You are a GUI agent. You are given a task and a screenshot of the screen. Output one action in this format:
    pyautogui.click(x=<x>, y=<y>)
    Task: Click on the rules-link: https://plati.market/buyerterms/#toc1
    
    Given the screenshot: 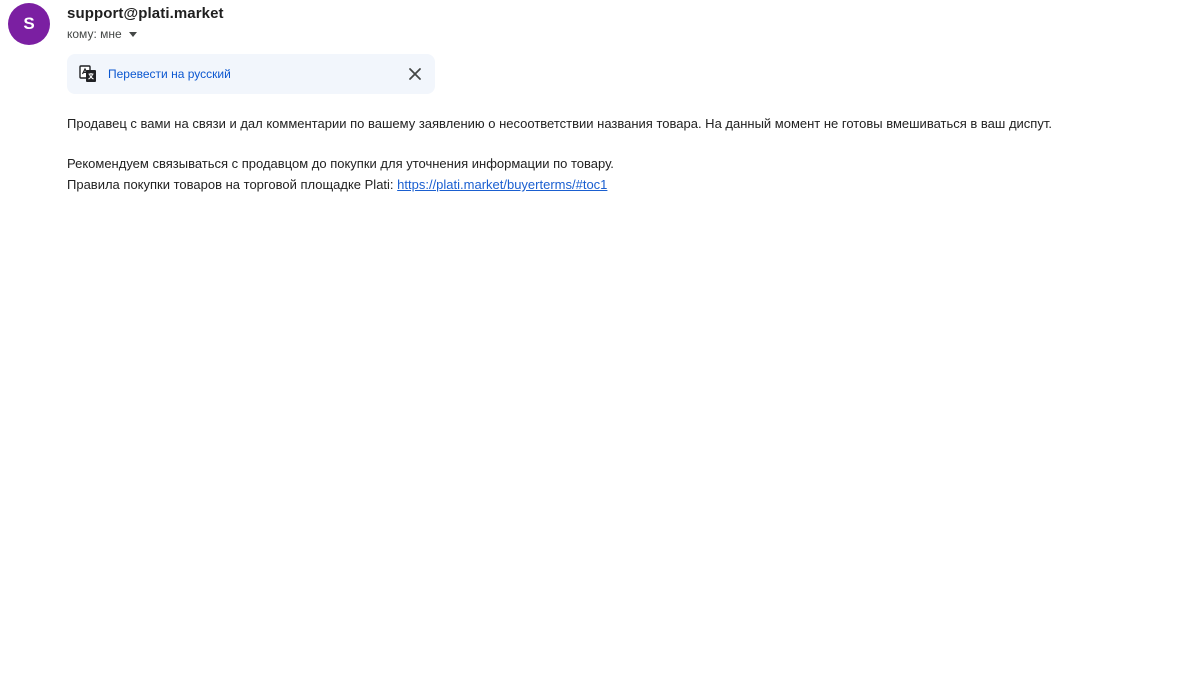 What is the action you would take?
    pyautogui.click(x=502, y=184)
    